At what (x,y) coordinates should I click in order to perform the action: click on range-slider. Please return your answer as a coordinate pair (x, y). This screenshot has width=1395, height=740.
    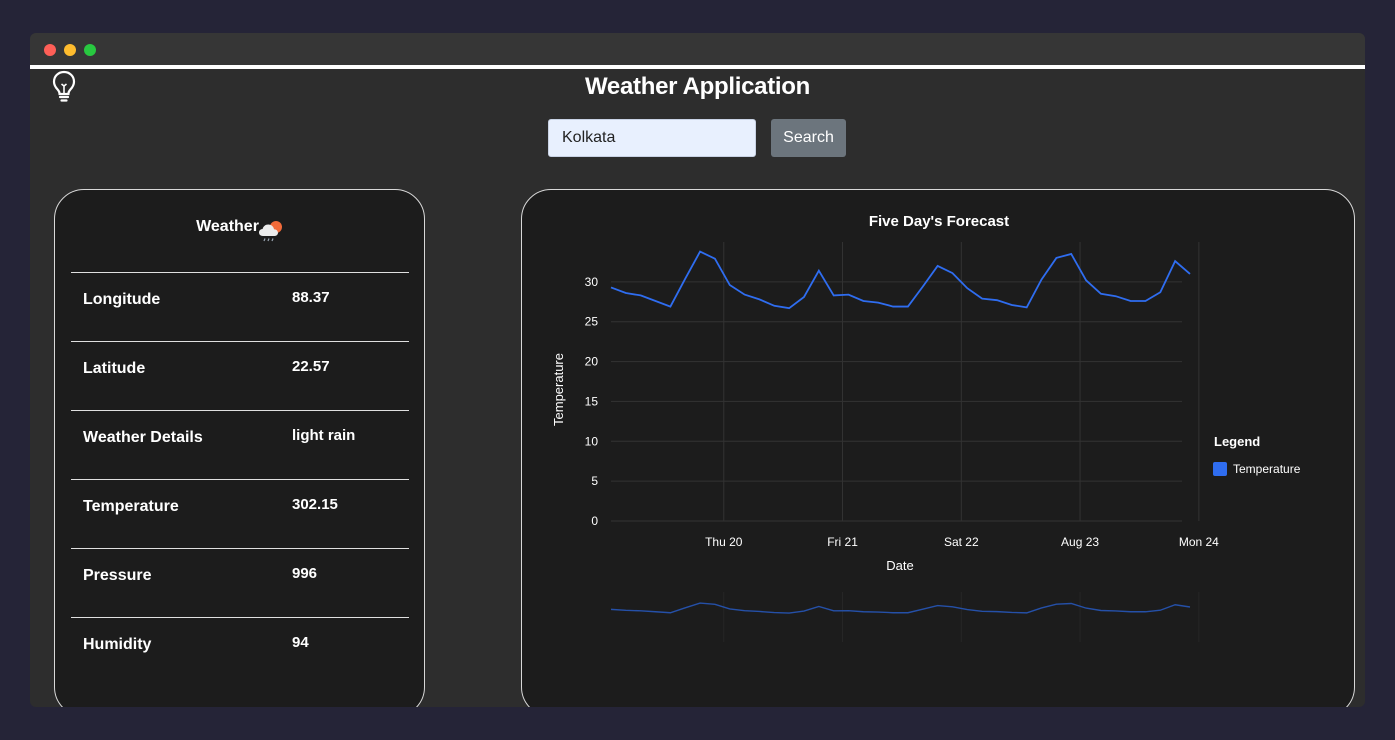
    Looking at the image, I should click on (900, 612).